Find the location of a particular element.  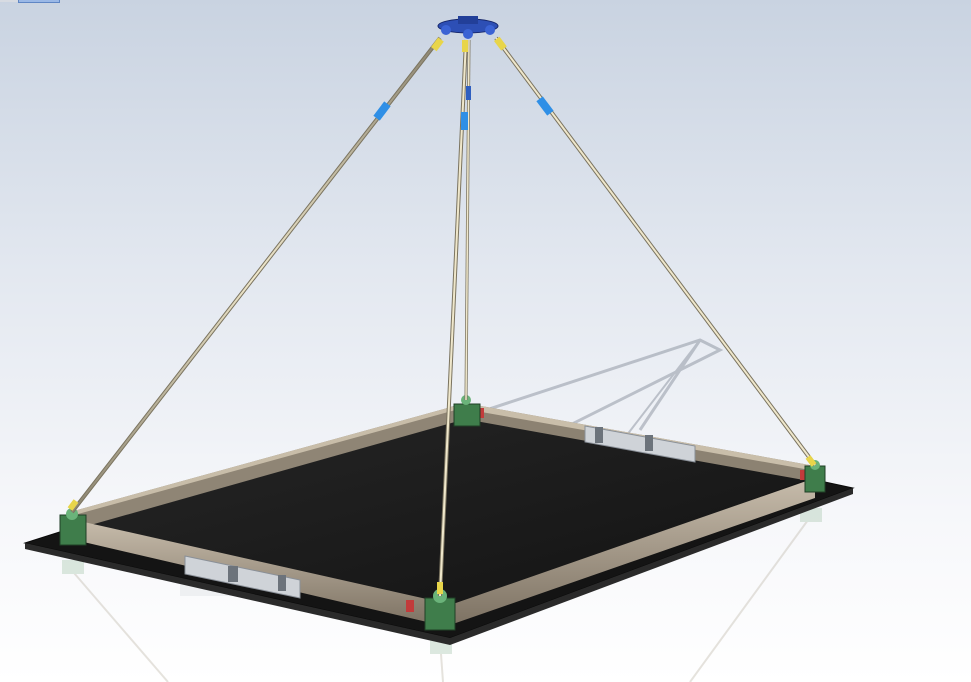

lifting-hub is located at coordinates (468, 27).